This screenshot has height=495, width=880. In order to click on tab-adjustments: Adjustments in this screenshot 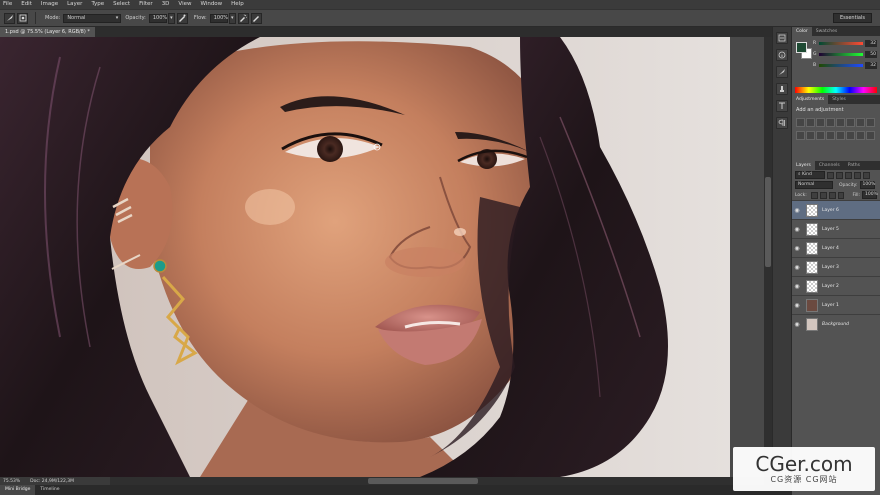, I will do `click(810, 99)`.